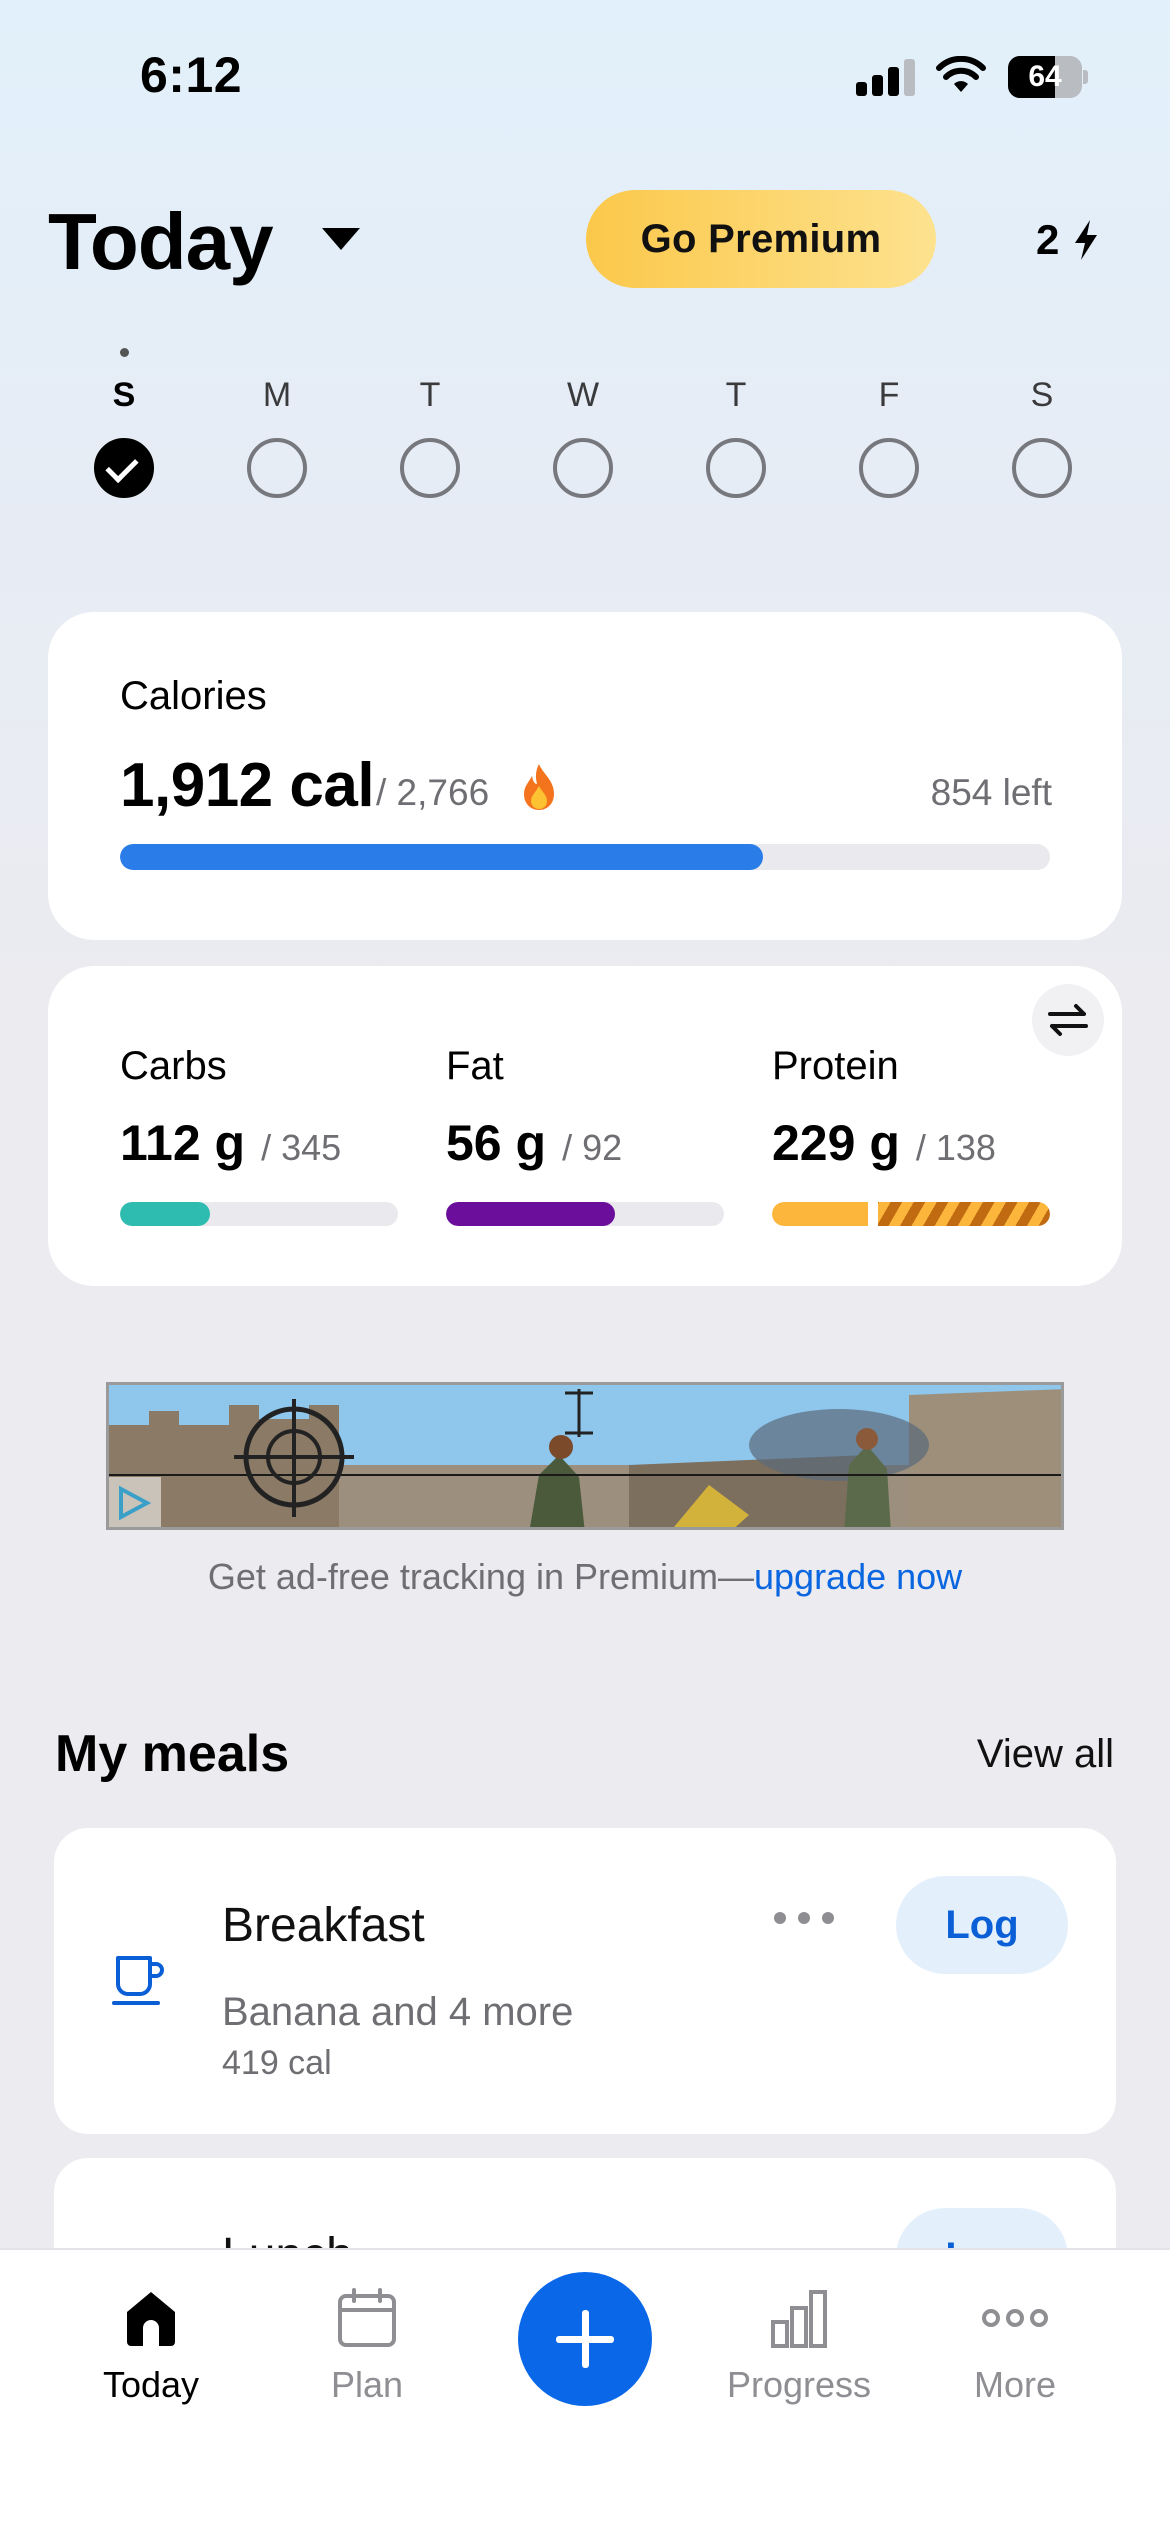 The width and height of the screenshot is (1170, 2532). I want to click on battery-icon: 64, so click(1048, 77).